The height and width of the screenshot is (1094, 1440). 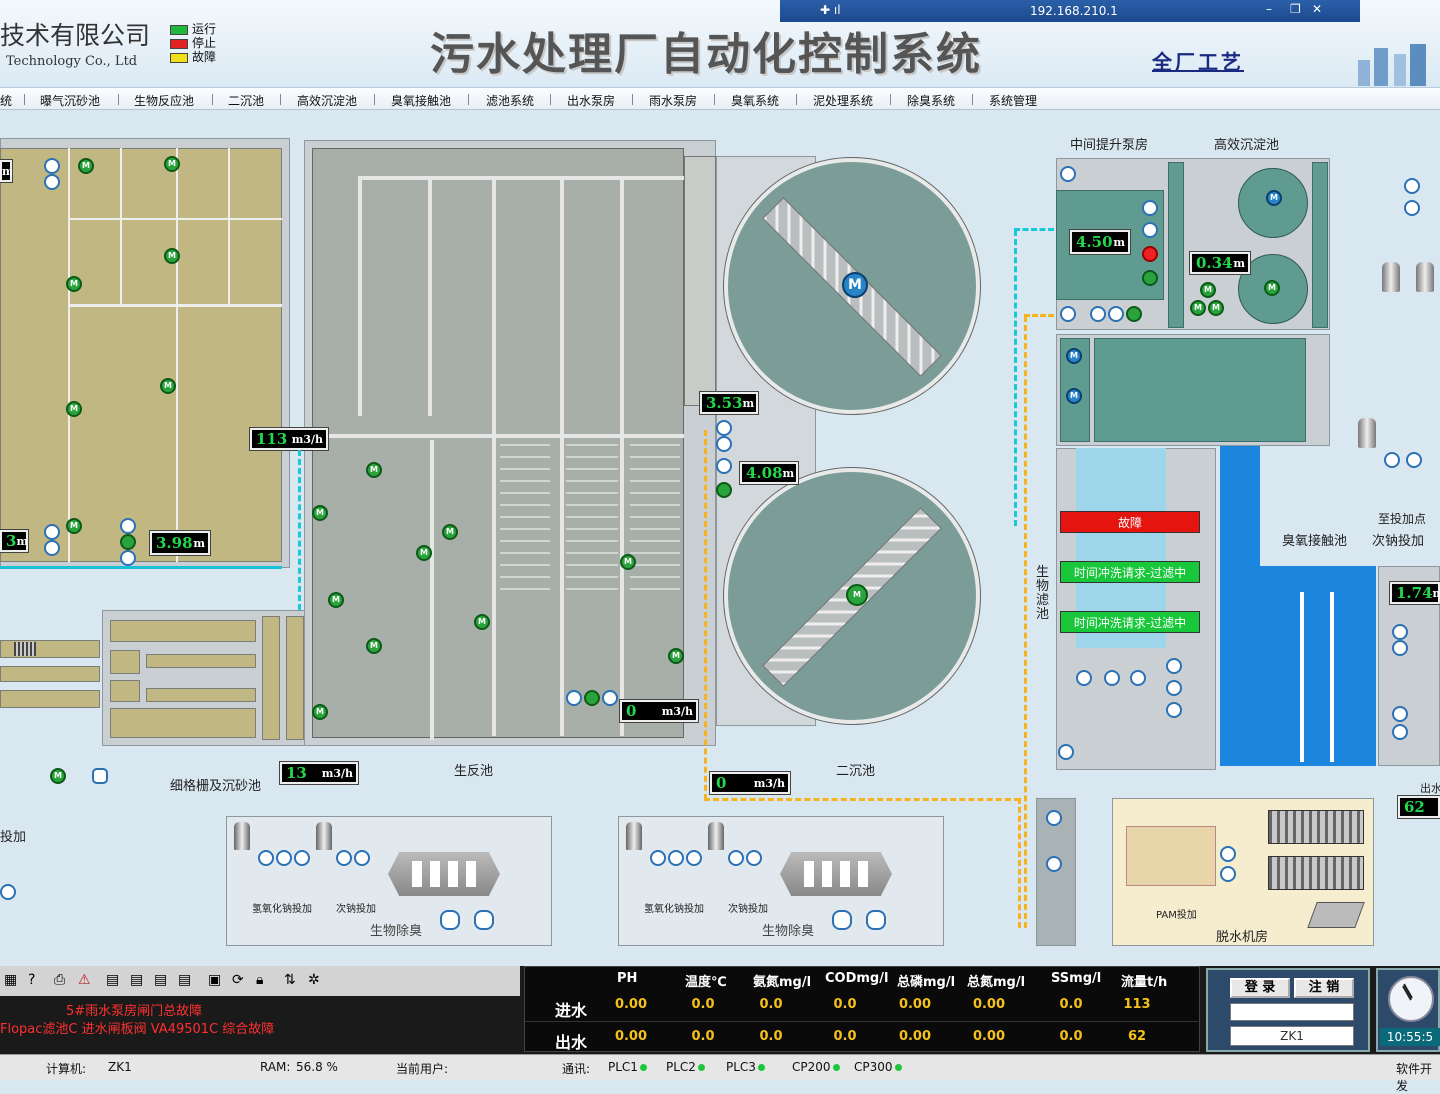 What do you see at coordinates (58, 776) in the screenshot?
I see `blower-motor-icon: M` at bounding box center [58, 776].